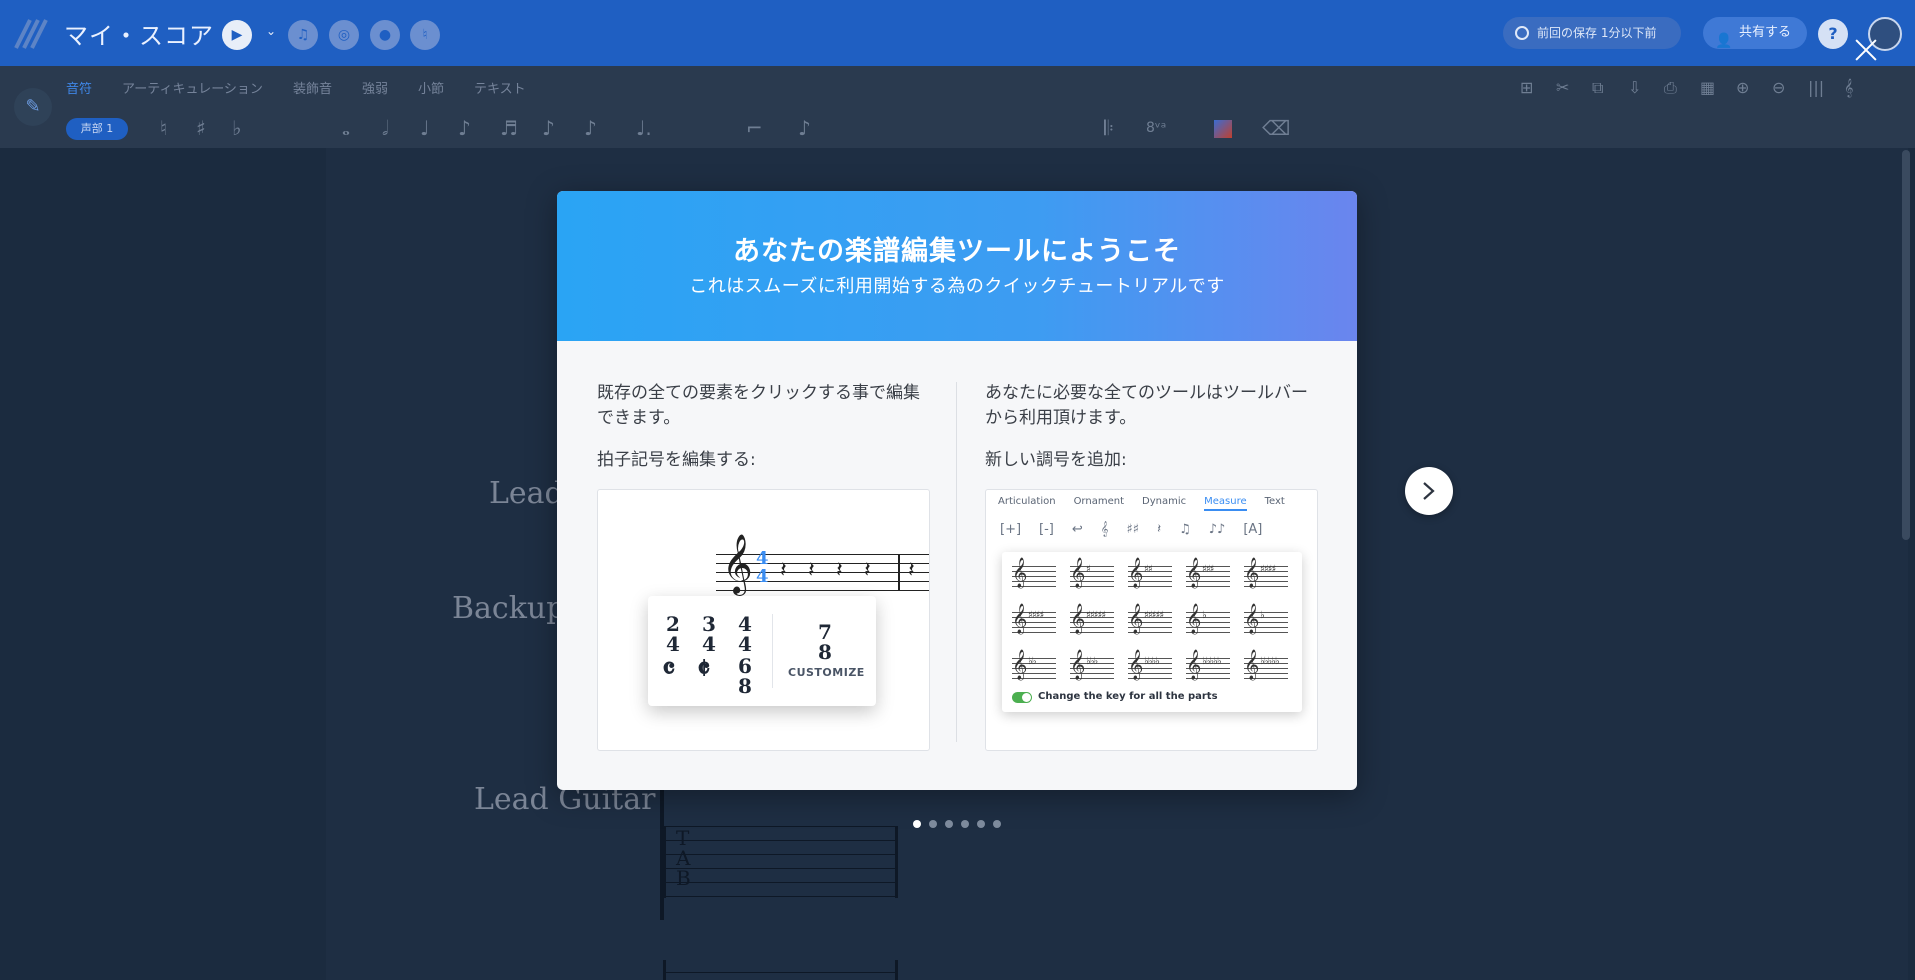 The width and height of the screenshot is (1915, 980). Describe the element at coordinates (424, 128) in the screenshot. I see `quarter-note-icon: ♩` at that location.